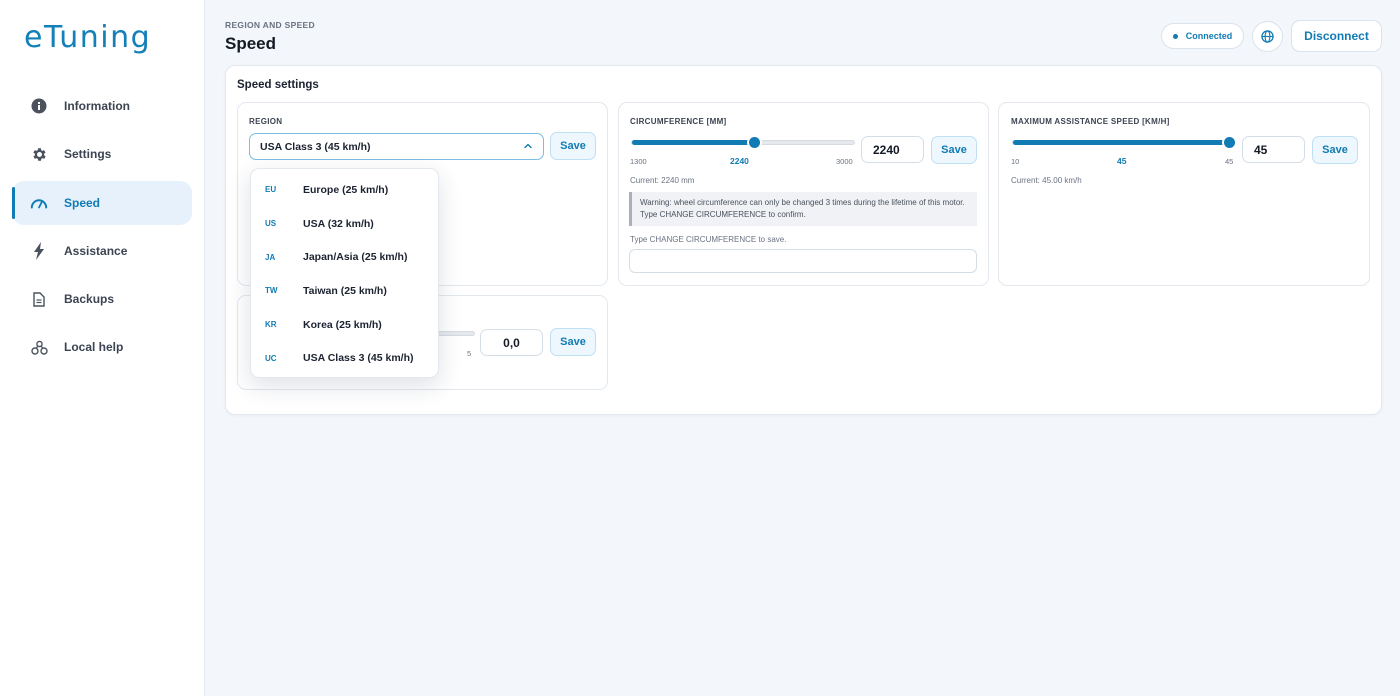  Describe the element at coordinates (1175, 36) in the screenshot. I see `status-dot-icon` at that location.